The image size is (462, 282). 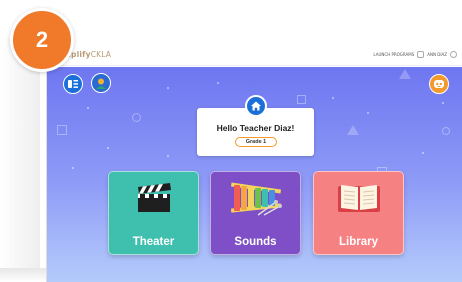 I want to click on xylophone-icon, so click(x=255, y=199).